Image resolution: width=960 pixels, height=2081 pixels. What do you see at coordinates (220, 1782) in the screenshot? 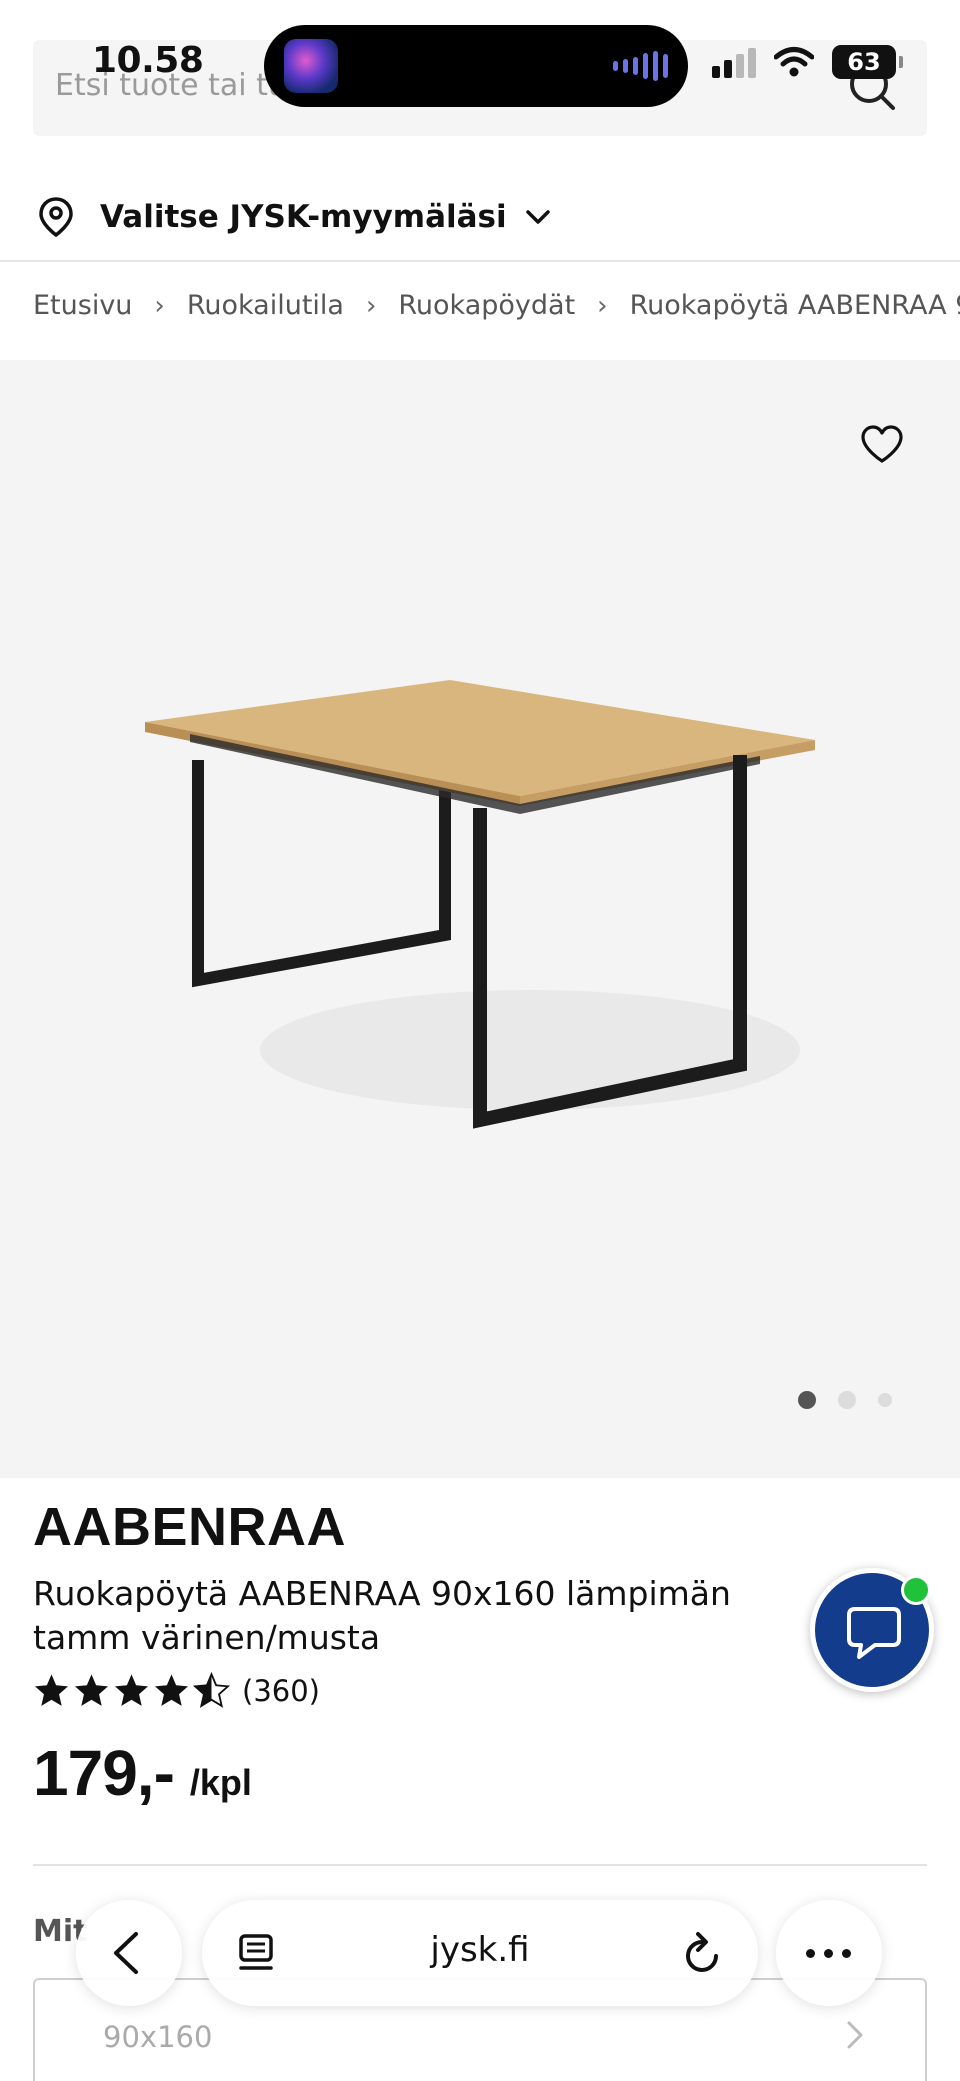
I see `price-unit: /kpl` at bounding box center [220, 1782].